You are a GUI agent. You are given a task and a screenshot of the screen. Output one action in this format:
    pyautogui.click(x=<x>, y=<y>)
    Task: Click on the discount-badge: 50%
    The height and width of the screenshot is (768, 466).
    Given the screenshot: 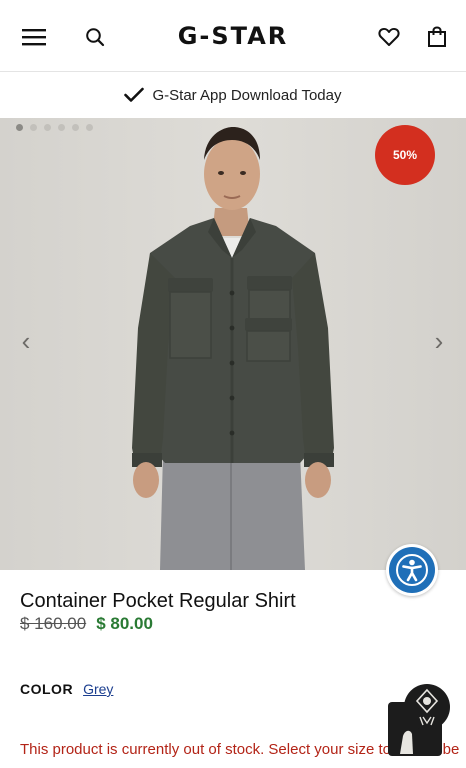 What is the action you would take?
    pyautogui.click(x=405, y=155)
    